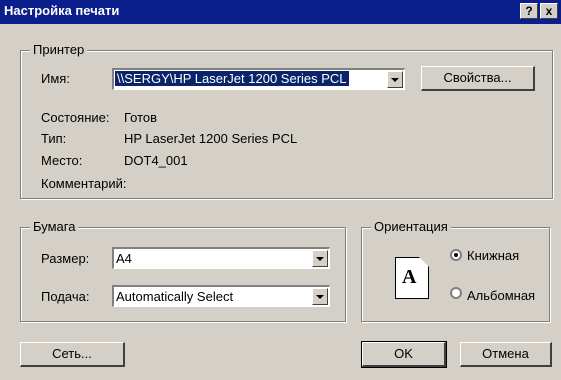 The image size is (561, 380). I want to click on ok-button: OK, so click(404, 354).